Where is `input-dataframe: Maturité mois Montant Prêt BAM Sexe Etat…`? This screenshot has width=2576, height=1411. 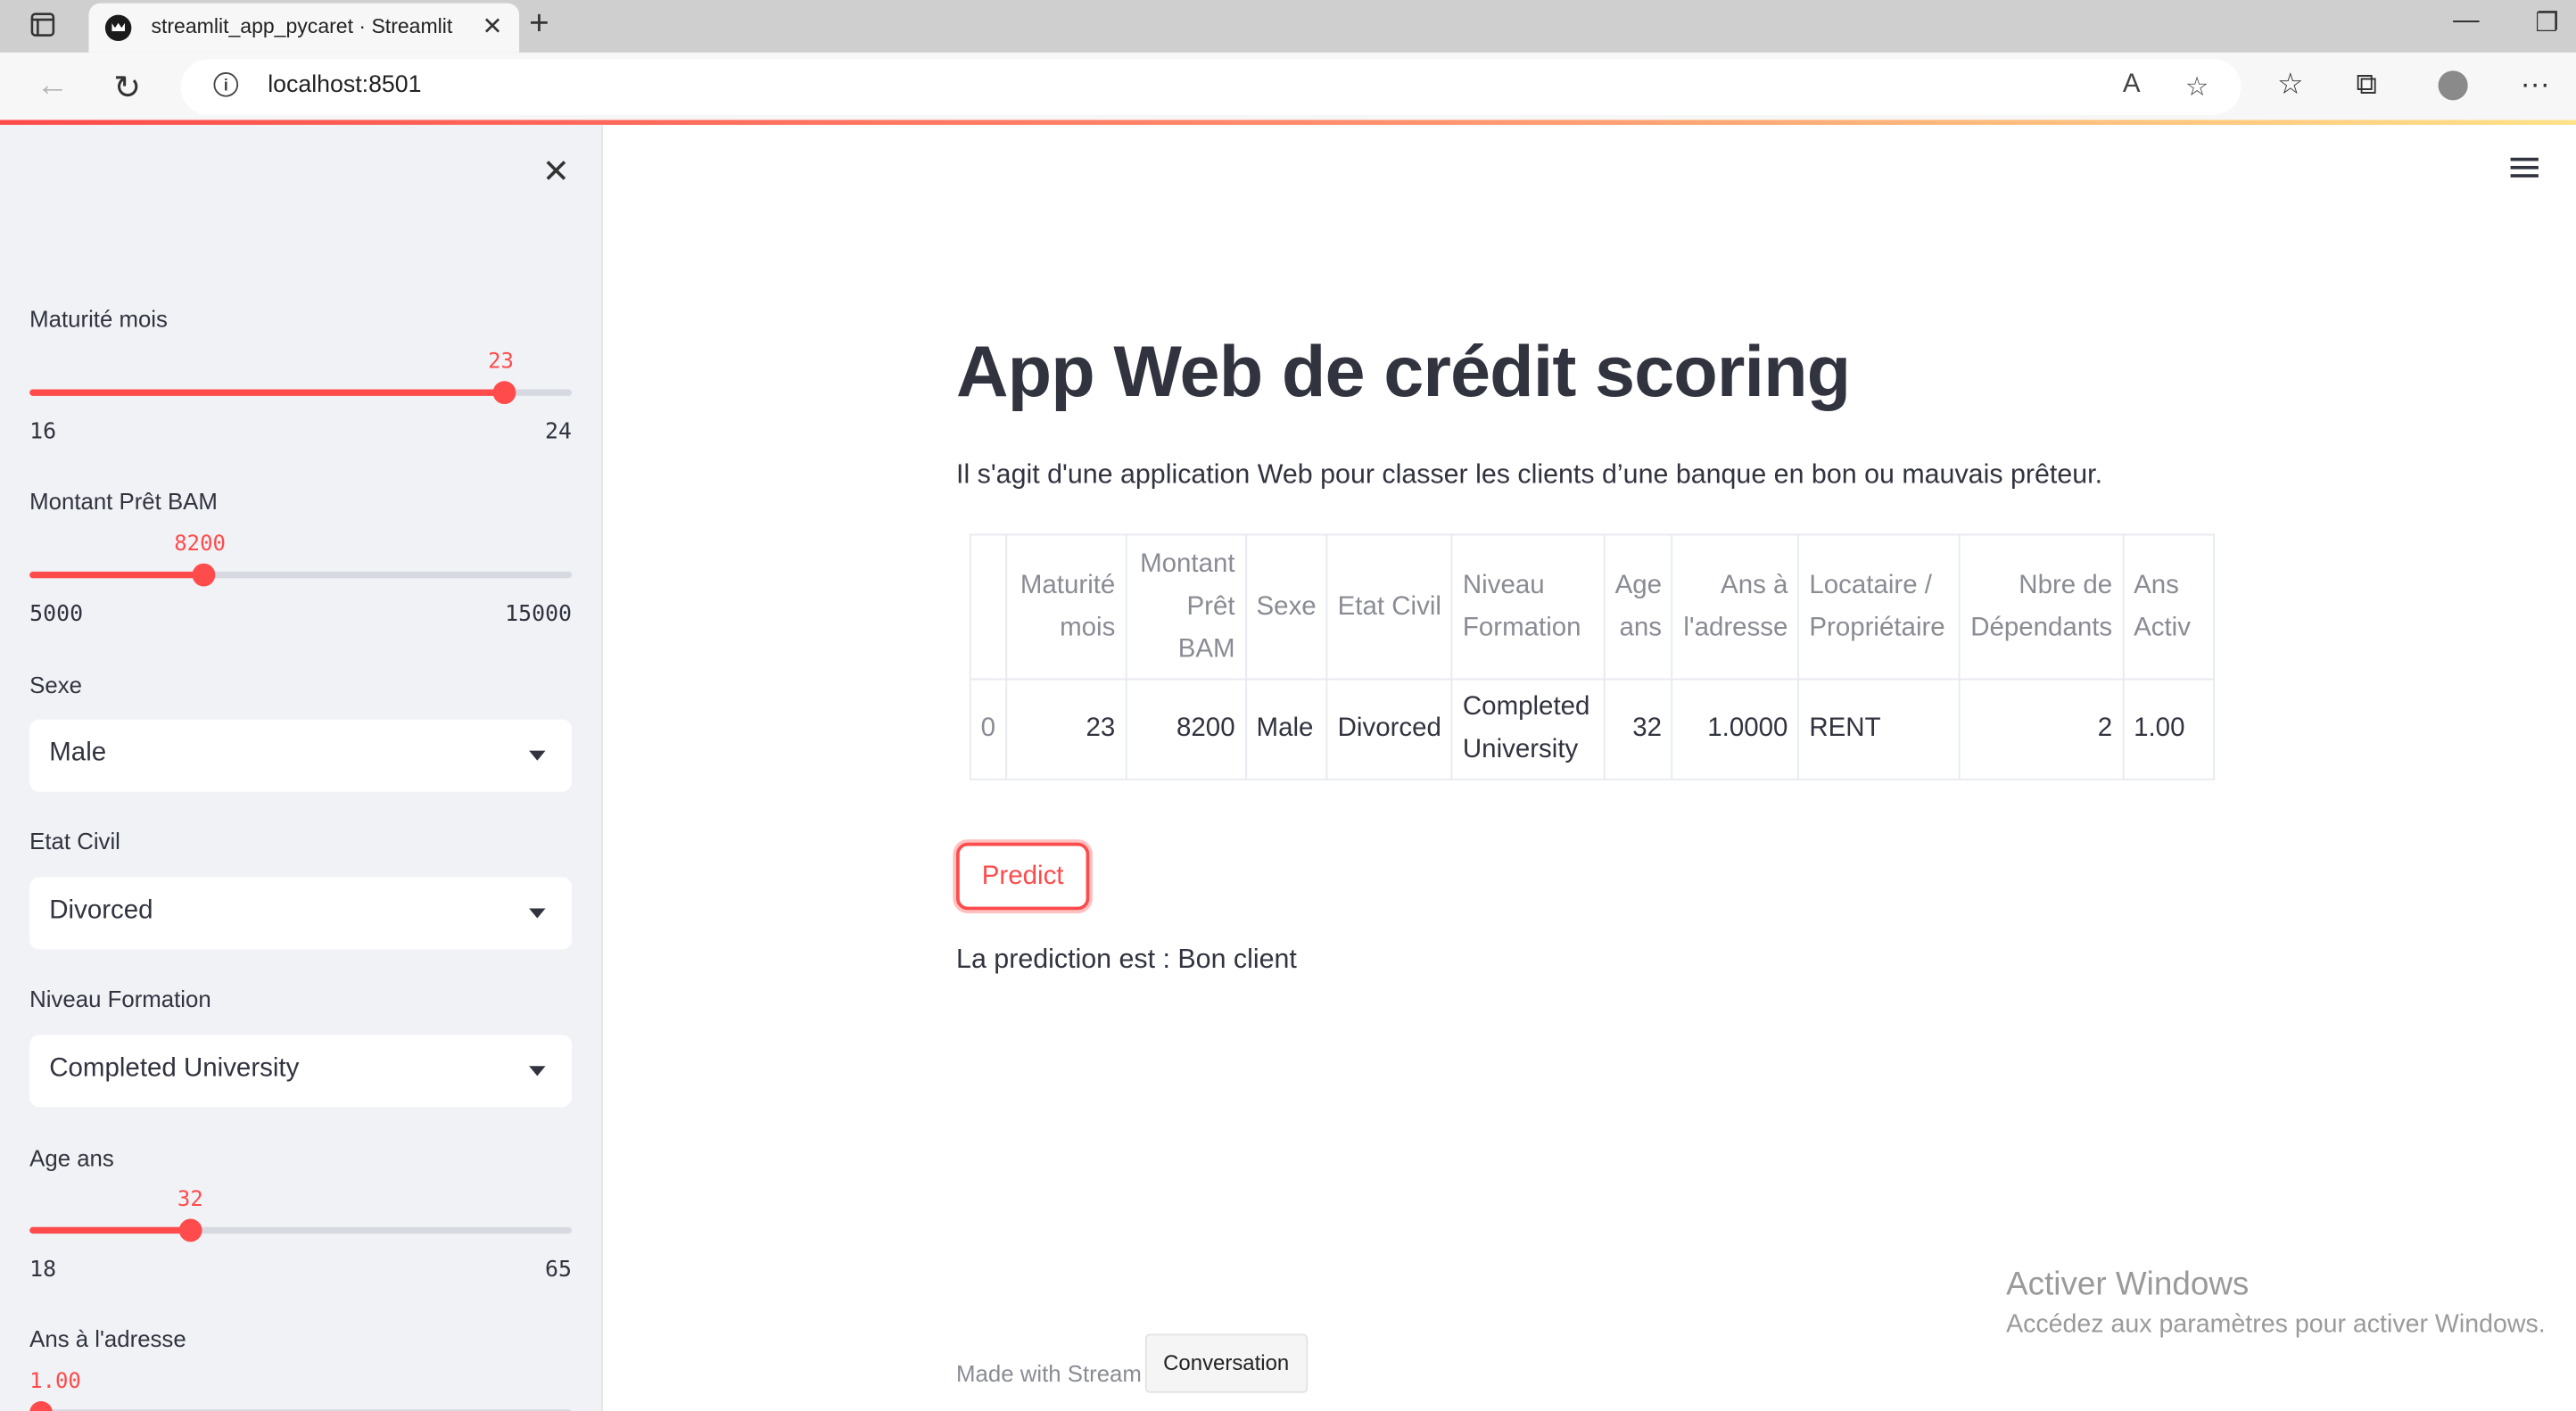
input-dataframe: Maturité mois Montant Prêt BAM Sexe Etat… is located at coordinates (1592, 656).